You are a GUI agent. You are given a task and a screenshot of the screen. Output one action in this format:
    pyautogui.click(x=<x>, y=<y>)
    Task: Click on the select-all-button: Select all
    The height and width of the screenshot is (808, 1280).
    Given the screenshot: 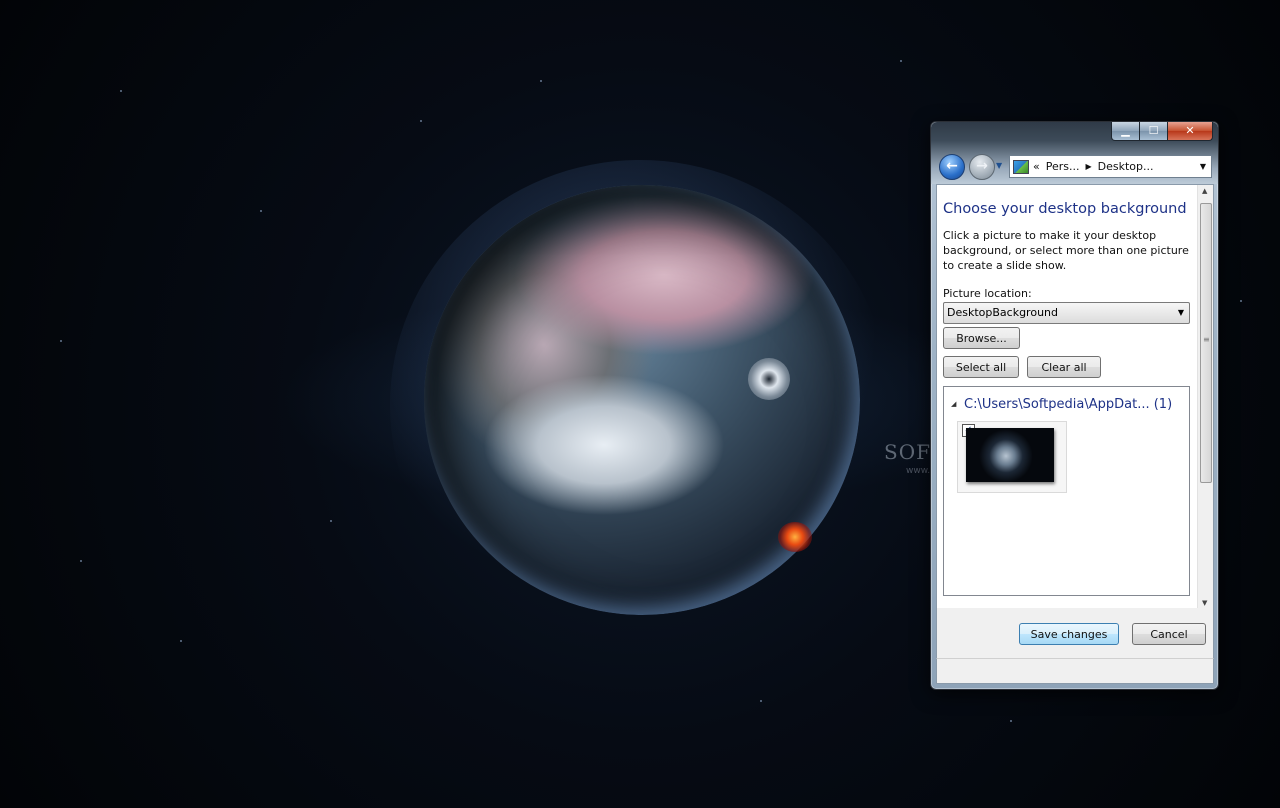 What is the action you would take?
    pyautogui.click(x=981, y=367)
    